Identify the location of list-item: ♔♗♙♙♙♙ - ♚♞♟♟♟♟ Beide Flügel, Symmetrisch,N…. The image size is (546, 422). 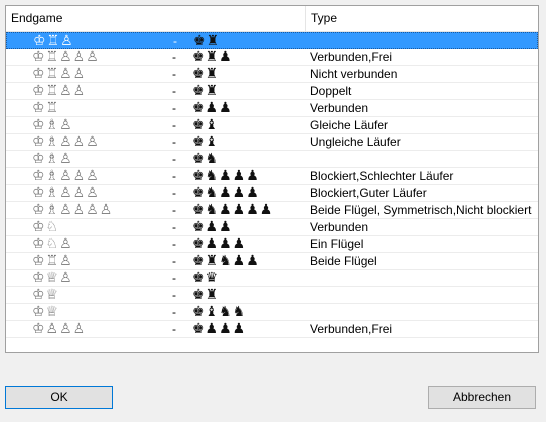
(272, 210).